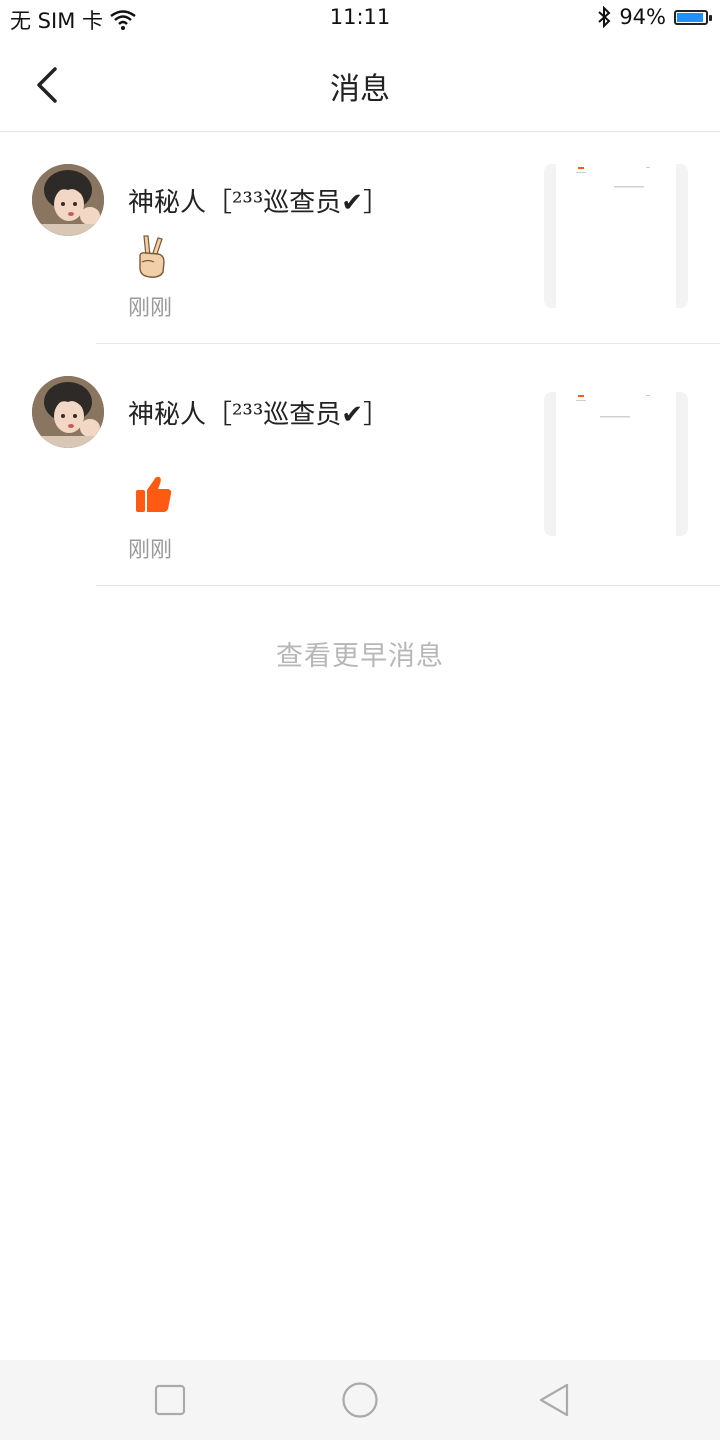 The width and height of the screenshot is (720, 1440). I want to click on recent-apps-icon, so click(170, 1400).